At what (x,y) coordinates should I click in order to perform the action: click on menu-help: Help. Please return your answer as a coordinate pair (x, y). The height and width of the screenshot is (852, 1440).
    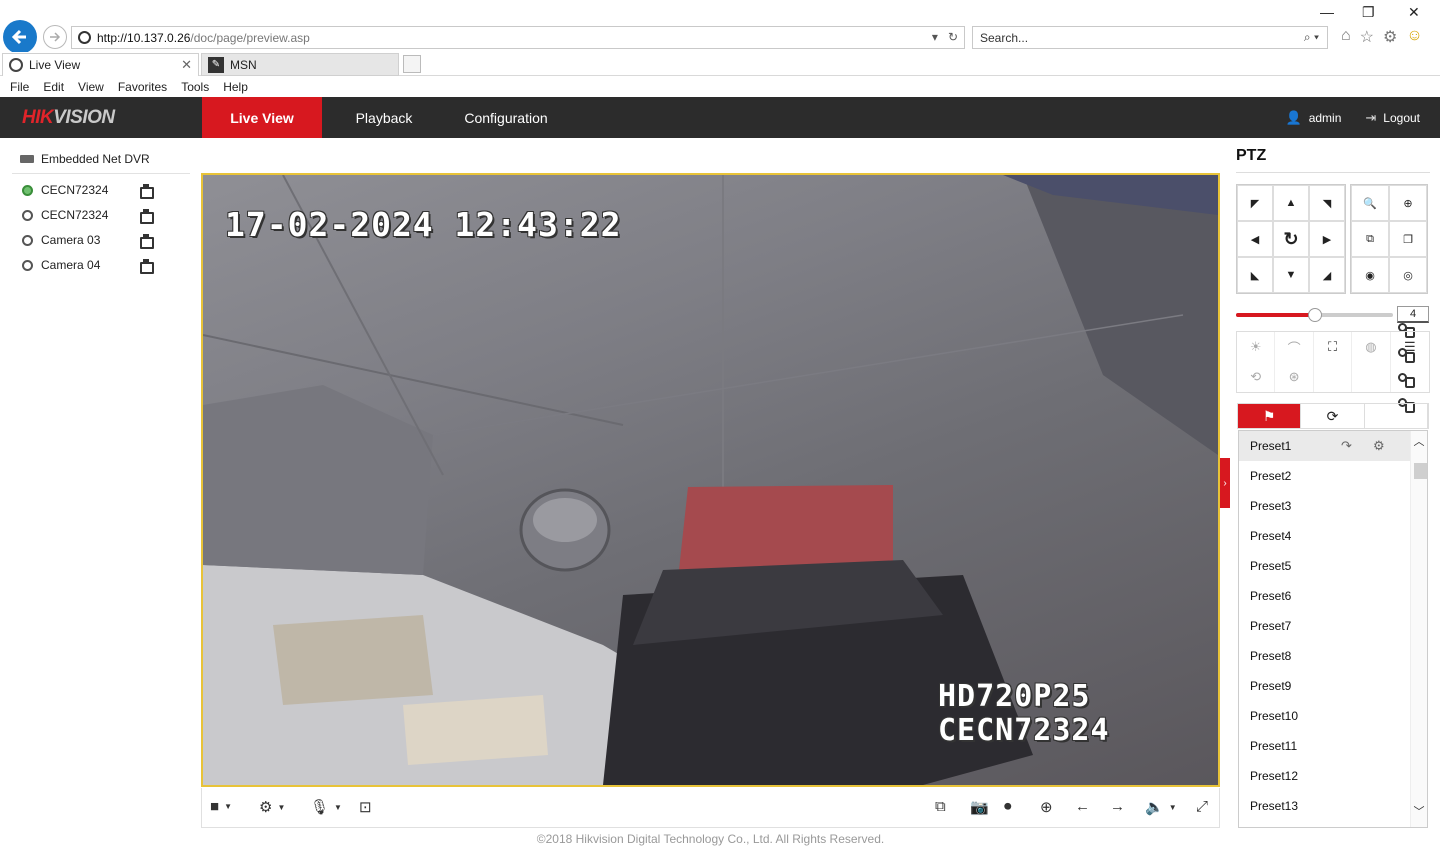
    Looking at the image, I should click on (235, 87).